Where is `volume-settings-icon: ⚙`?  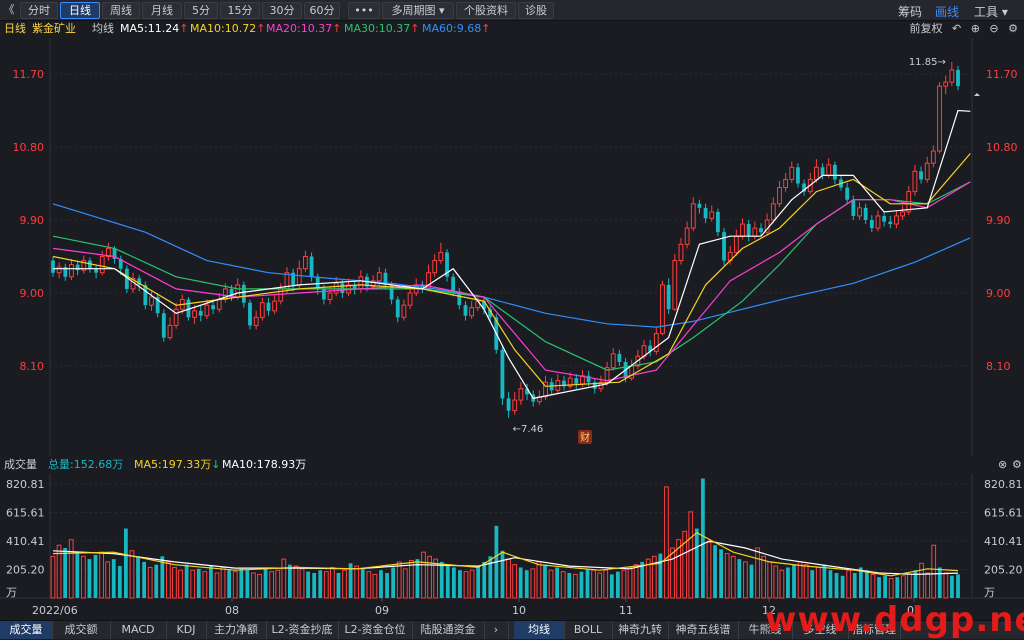 volume-settings-icon: ⚙ is located at coordinates (1017, 465).